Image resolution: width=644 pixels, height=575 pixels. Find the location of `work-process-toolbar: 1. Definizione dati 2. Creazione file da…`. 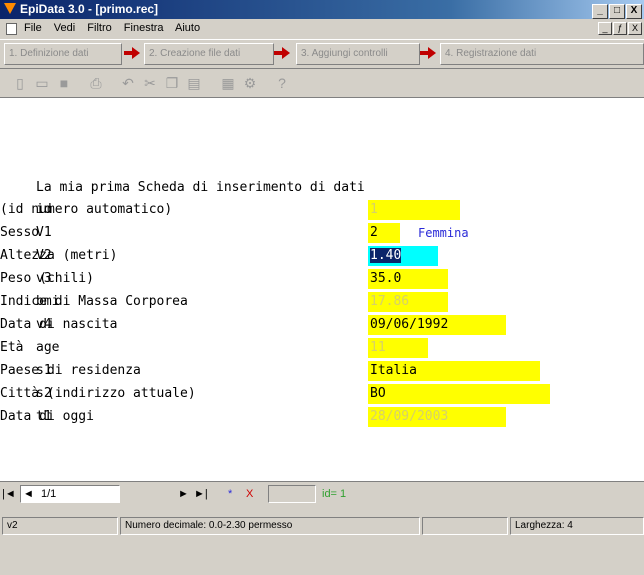

work-process-toolbar: 1. Definizione dati 2. Creazione file da… is located at coordinates (322, 54).